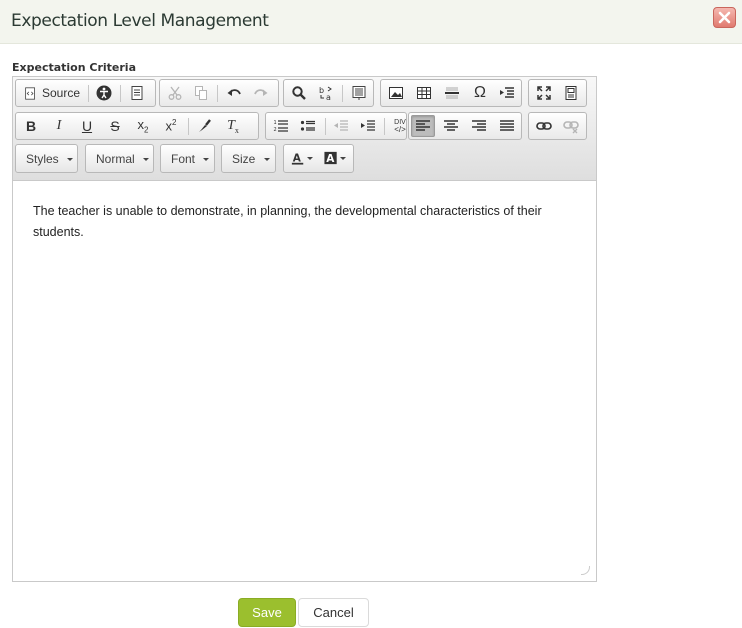 The height and width of the screenshot is (628, 742). I want to click on close-icon, so click(724, 17).